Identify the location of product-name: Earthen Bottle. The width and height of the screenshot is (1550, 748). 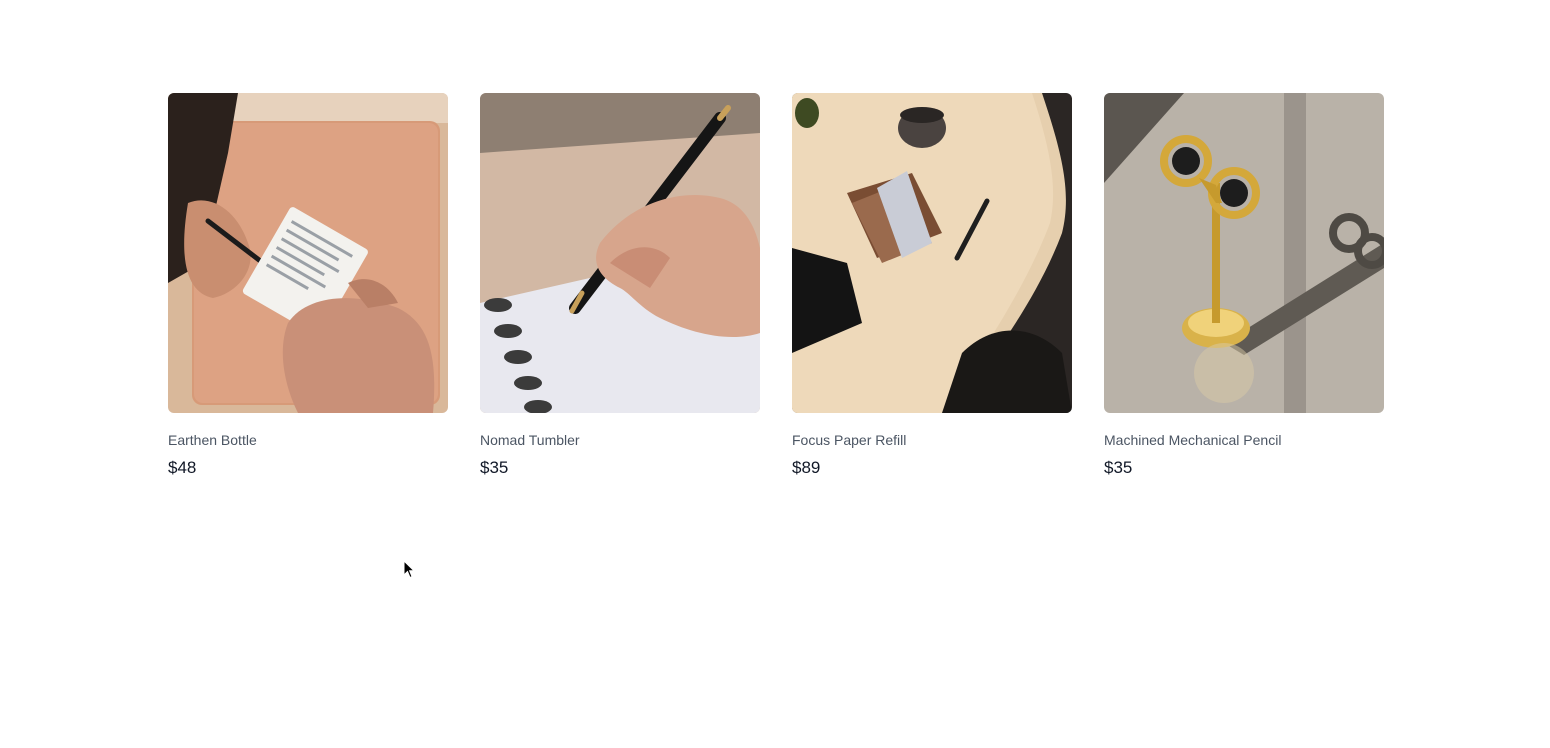
(308, 440).